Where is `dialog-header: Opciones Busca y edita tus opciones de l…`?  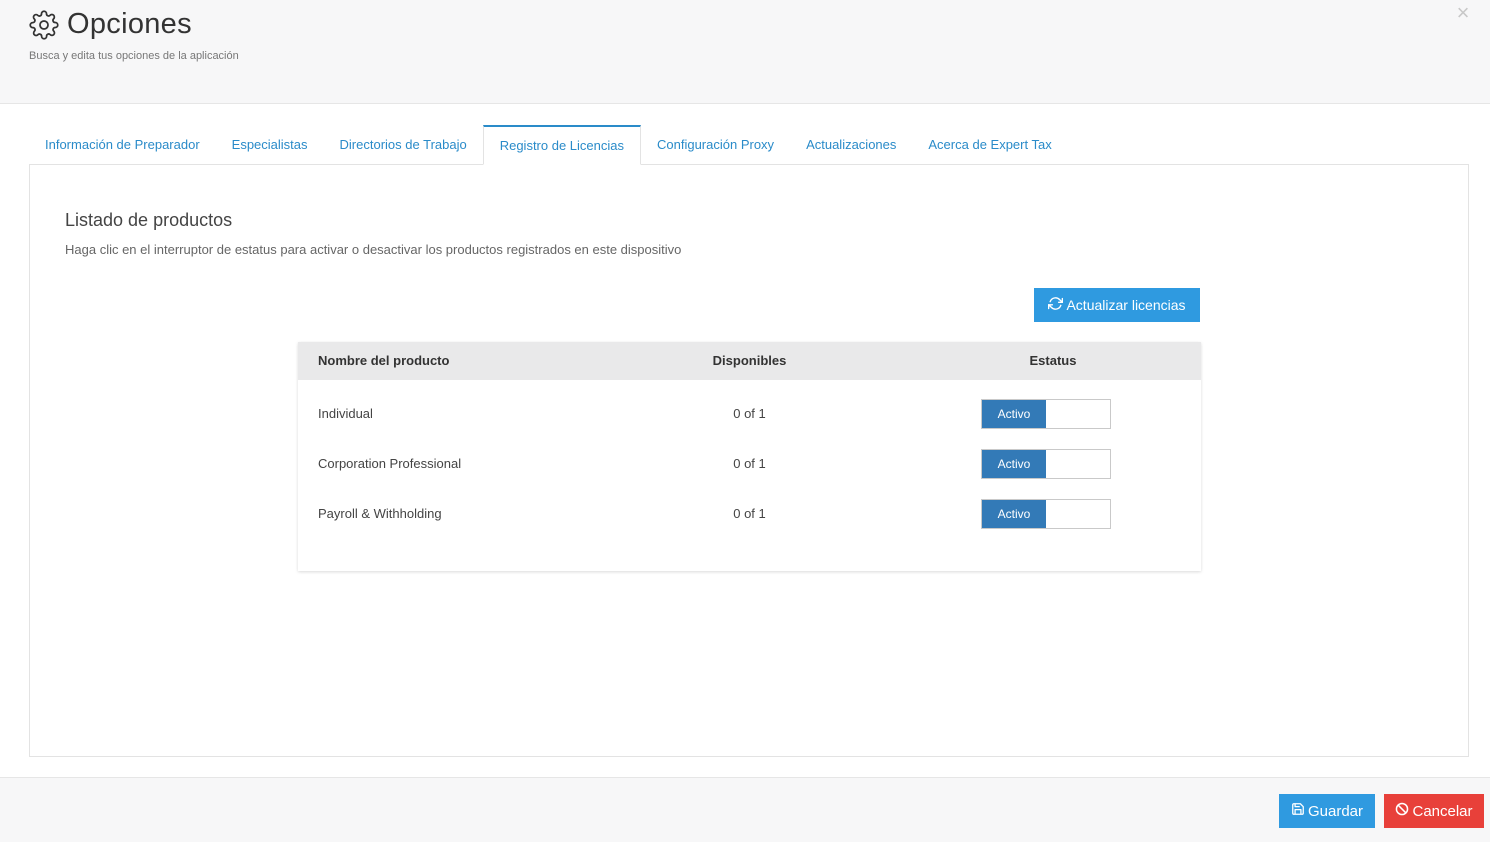
dialog-header: Opciones Busca y edita tus opciones de l… is located at coordinates (745, 52).